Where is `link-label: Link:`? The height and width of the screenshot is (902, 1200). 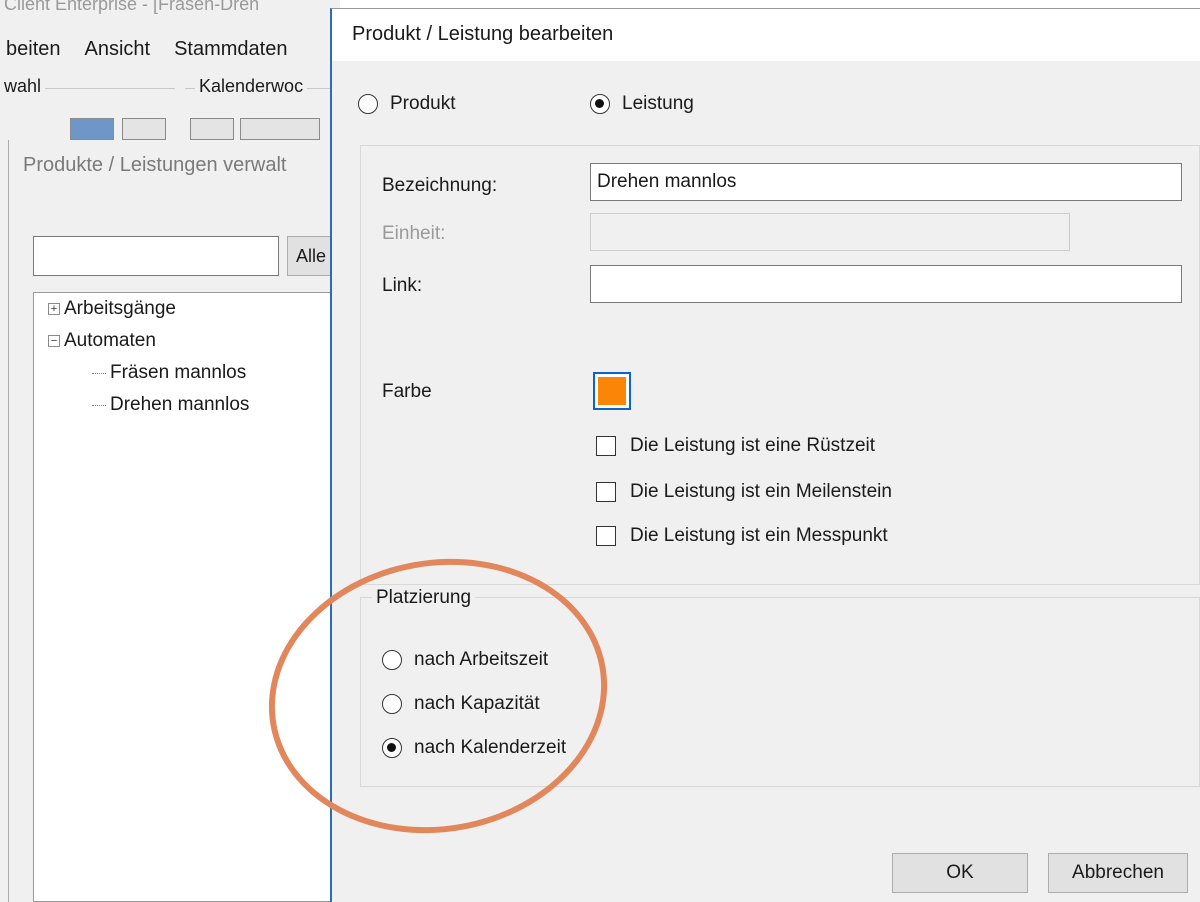
link-label: Link: is located at coordinates (402, 285).